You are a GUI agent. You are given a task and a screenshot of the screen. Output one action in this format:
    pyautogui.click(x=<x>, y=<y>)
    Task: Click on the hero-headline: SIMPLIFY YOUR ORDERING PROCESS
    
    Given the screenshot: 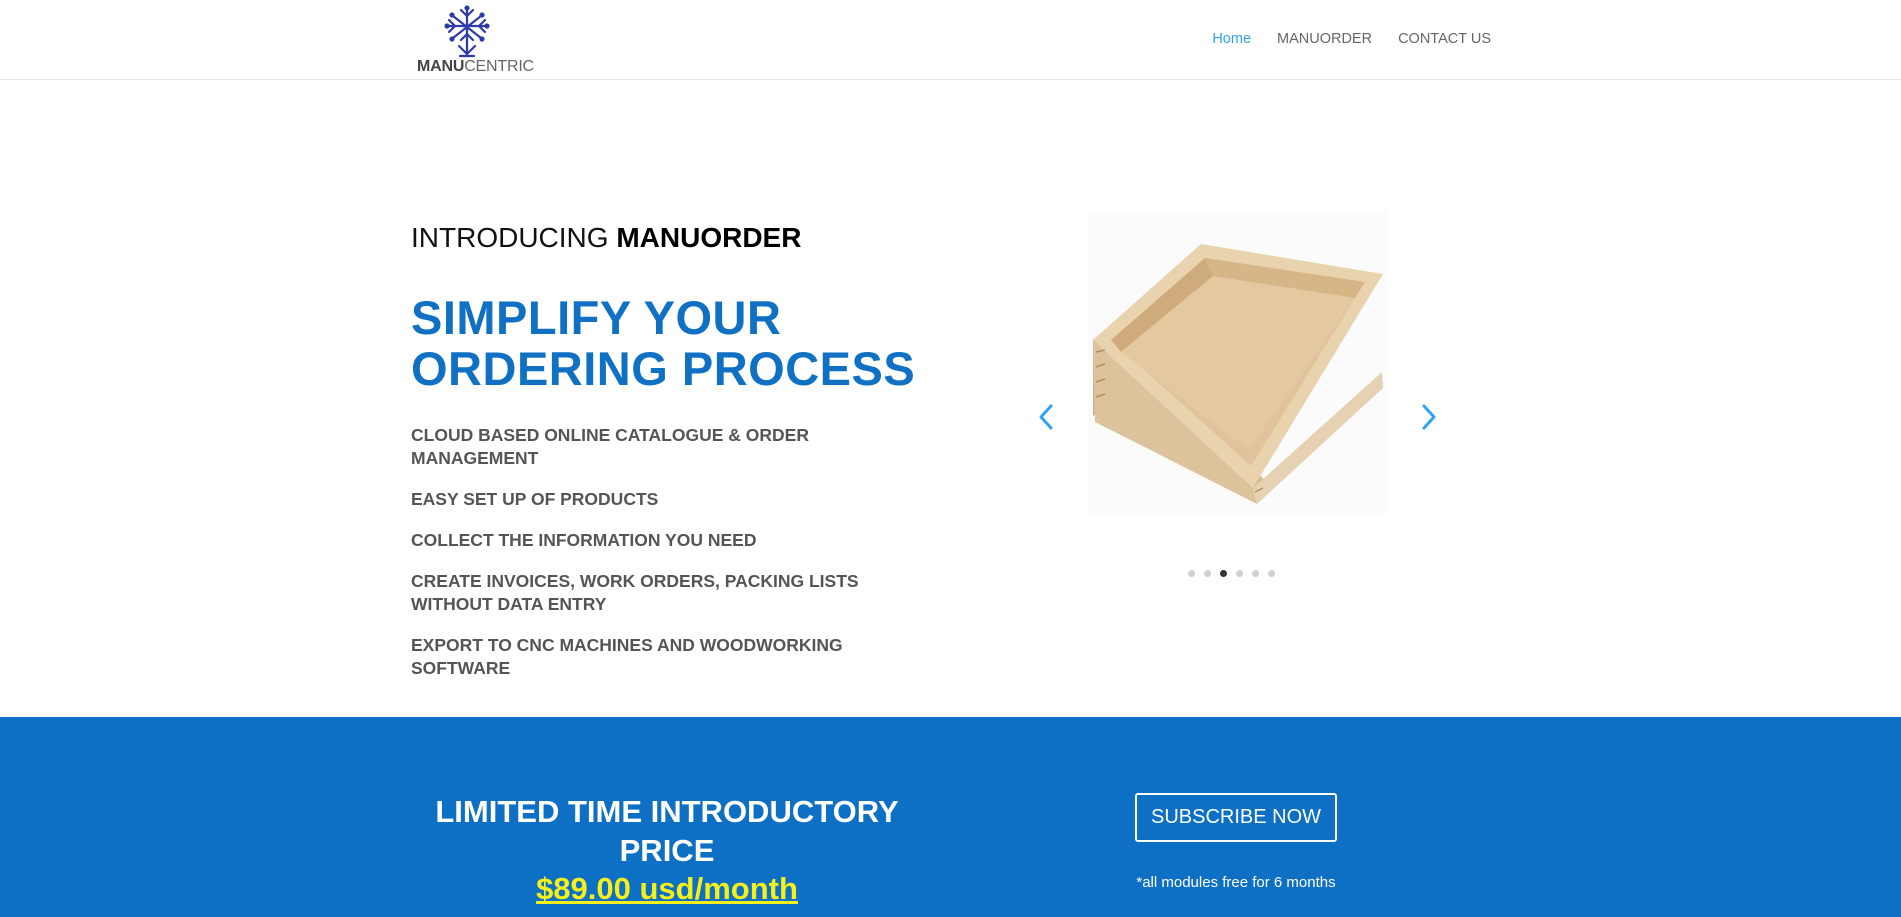 What is the action you would take?
    pyautogui.click(x=691, y=343)
    